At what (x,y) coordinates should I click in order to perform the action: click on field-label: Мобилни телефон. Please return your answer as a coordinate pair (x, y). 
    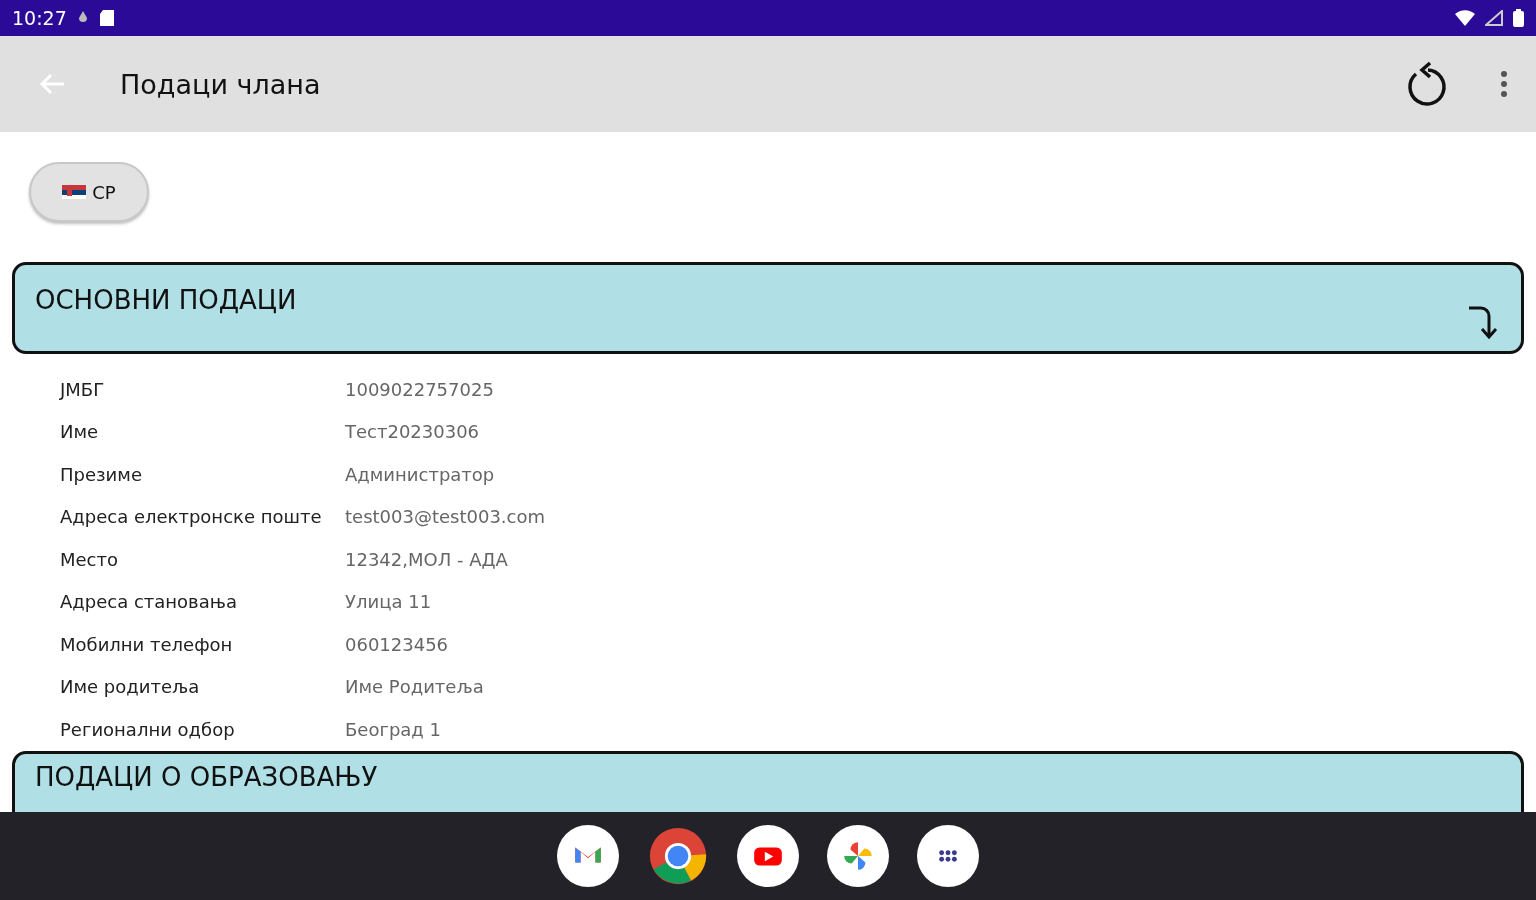
    Looking at the image, I should click on (147, 644).